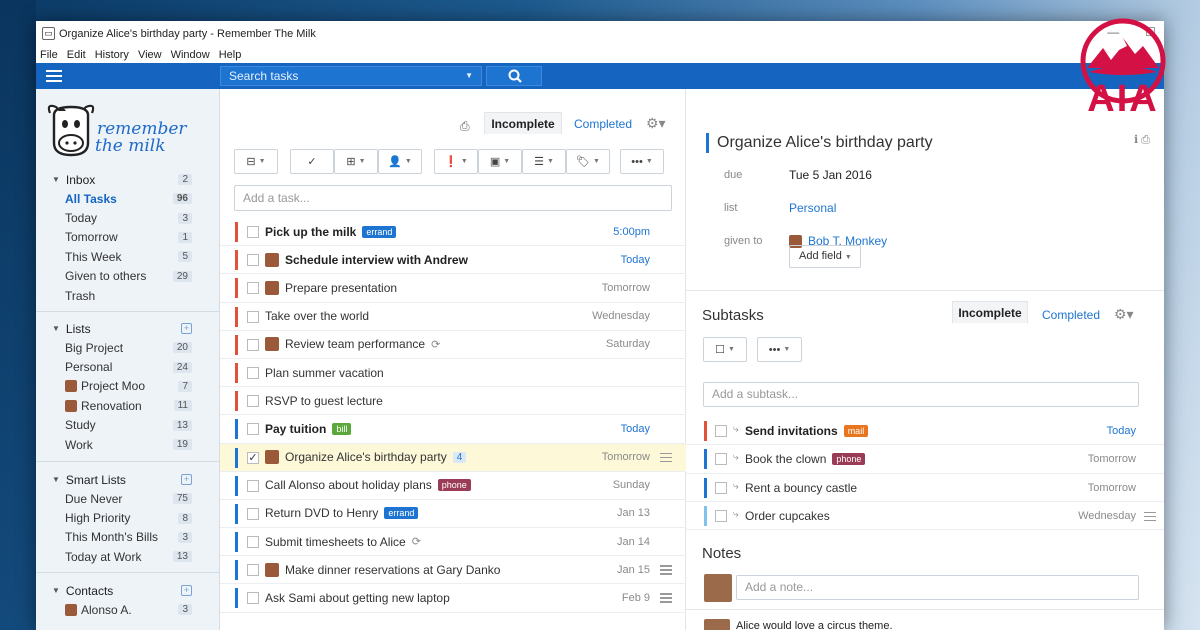 This screenshot has height=630, width=1200. Describe the element at coordinates (356, 161) in the screenshot. I see `postpone-button: ⊞ ▼` at that location.